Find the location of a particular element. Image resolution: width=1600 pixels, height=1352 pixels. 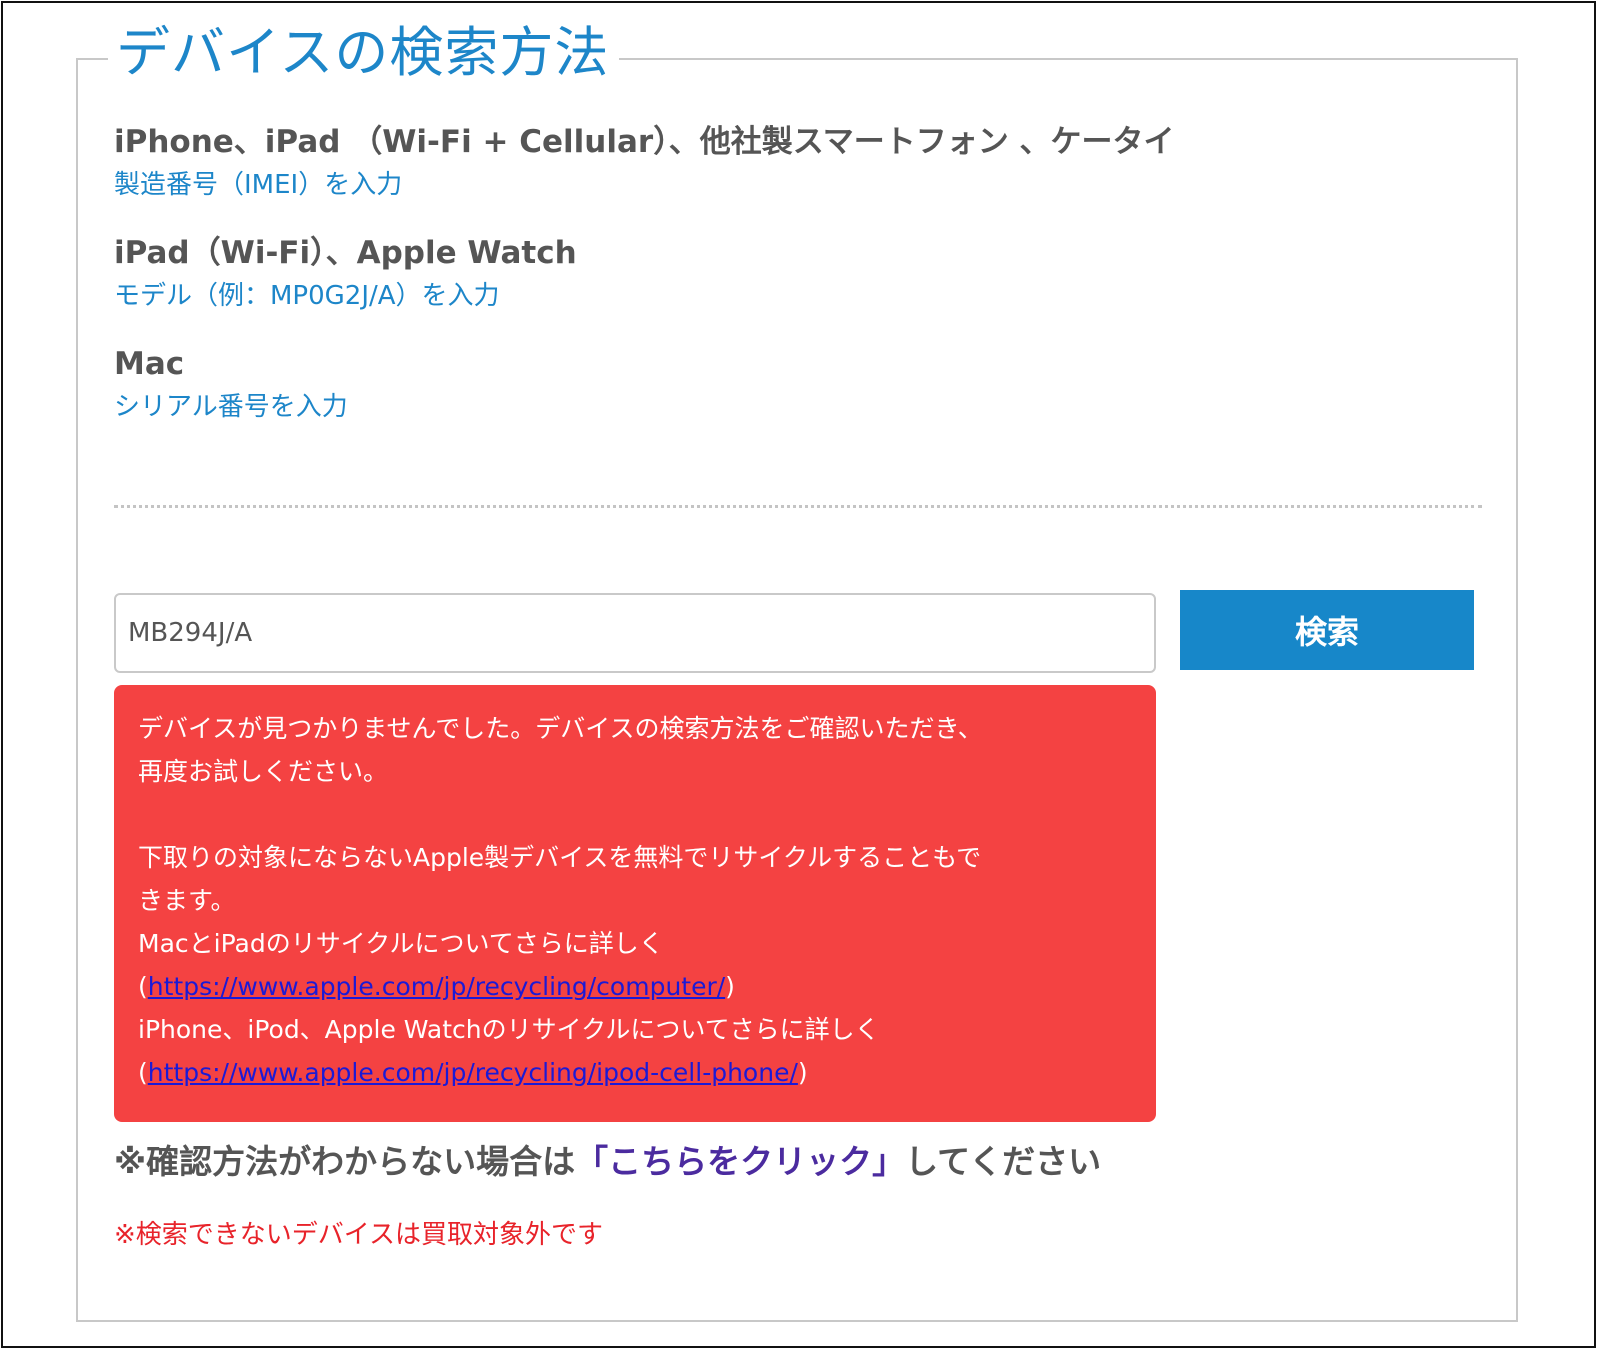

help-prefix: ※確認方法がわからない場合は is located at coordinates (345, 1161).